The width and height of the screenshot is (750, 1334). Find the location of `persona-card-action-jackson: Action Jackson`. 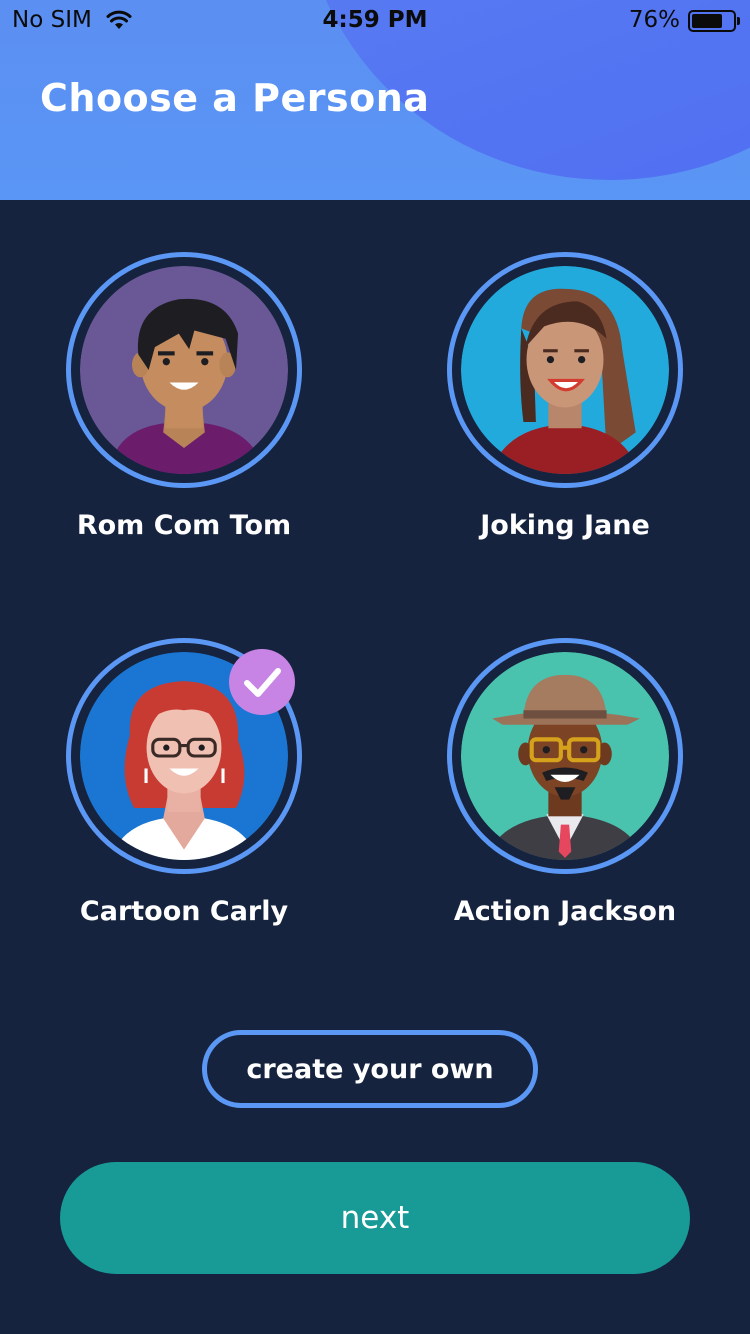

persona-card-action-jackson: Action Jackson is located at coordinates (565, 782).